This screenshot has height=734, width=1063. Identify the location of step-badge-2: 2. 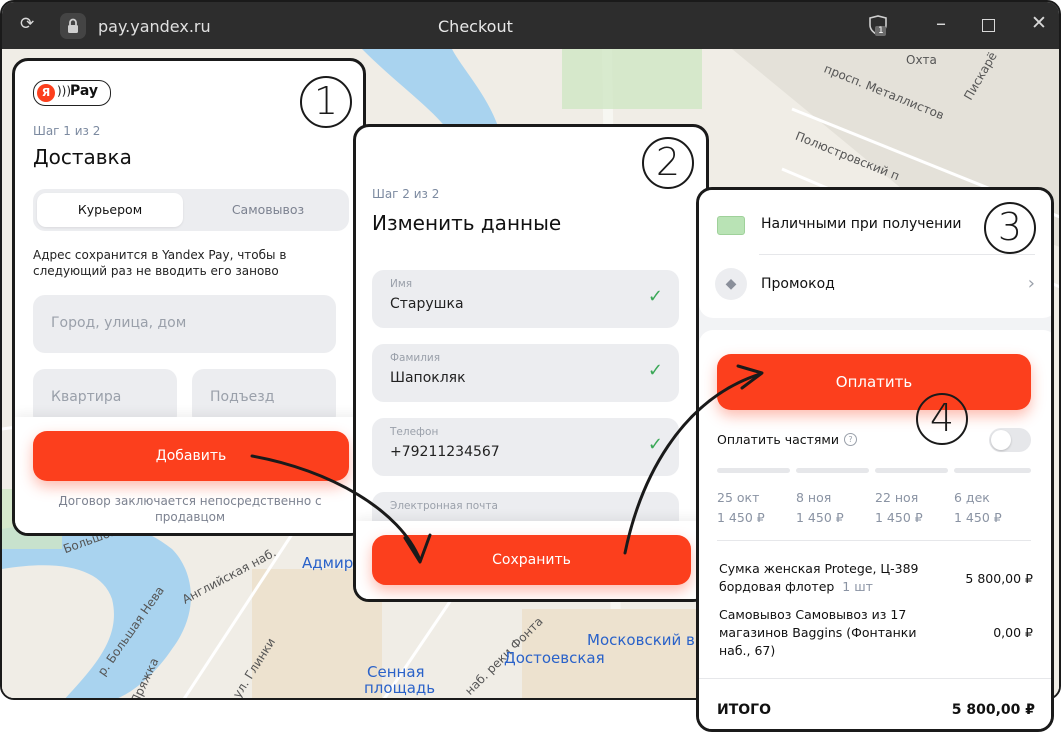
(668, 163).